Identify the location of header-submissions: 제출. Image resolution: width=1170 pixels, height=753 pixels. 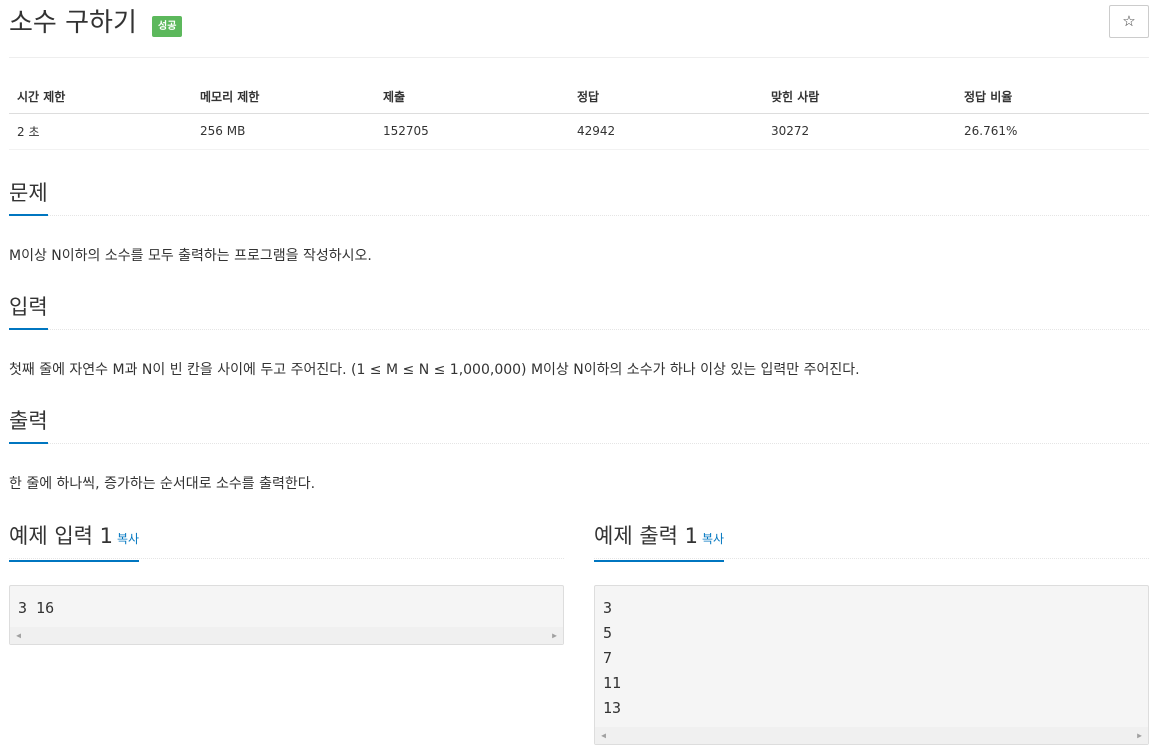
(472, 97).